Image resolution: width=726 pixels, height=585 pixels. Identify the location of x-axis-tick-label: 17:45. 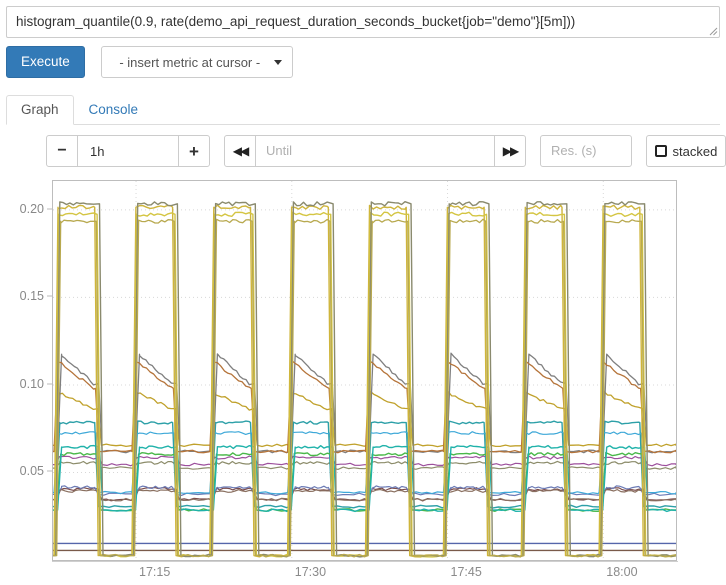
(466, 572).